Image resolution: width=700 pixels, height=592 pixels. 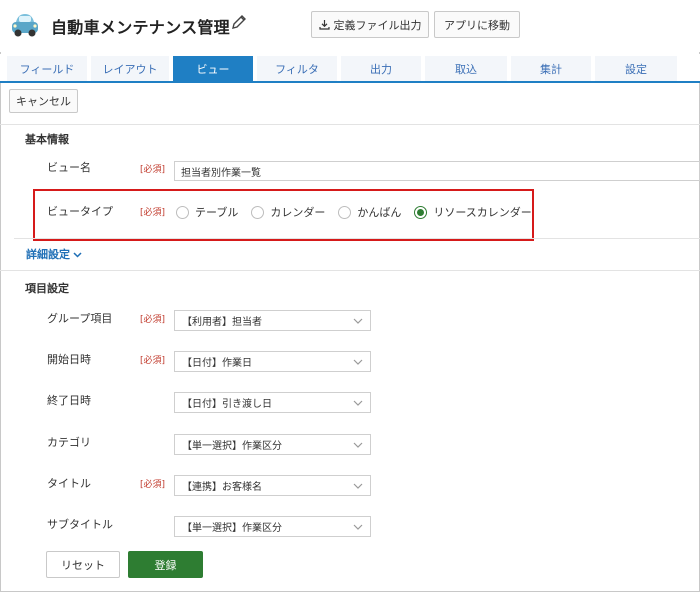 What do you see at coordinates (350, 82) in the screenshot?
I see `tabs-underline` at bounding box center [350, 82].